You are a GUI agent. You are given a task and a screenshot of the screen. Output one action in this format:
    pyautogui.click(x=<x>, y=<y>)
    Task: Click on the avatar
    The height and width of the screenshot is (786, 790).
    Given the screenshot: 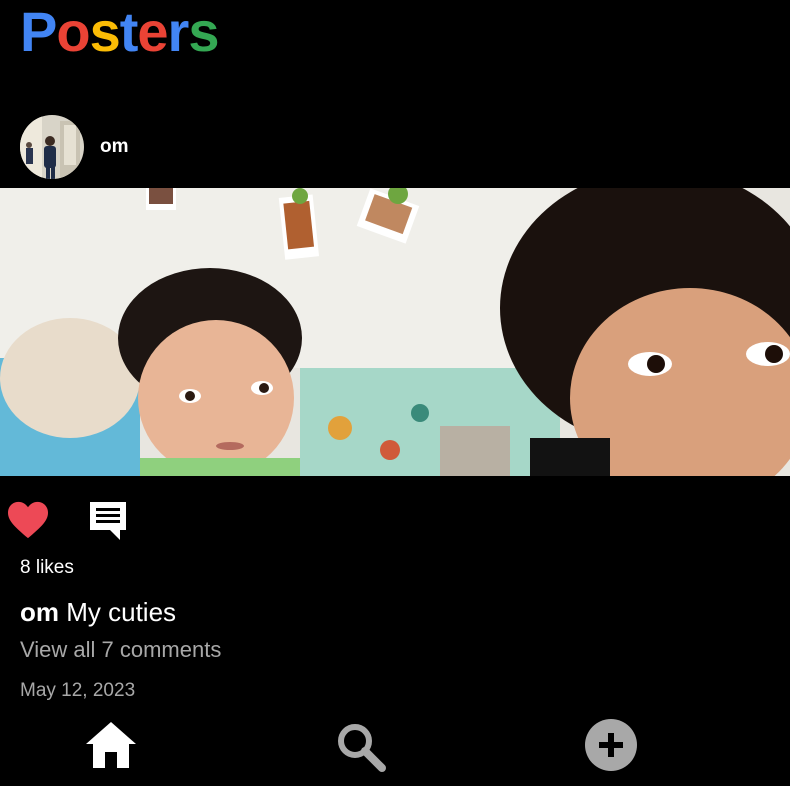 What is the action you would take?
    pyautogui.click(x=52, y=147)
    